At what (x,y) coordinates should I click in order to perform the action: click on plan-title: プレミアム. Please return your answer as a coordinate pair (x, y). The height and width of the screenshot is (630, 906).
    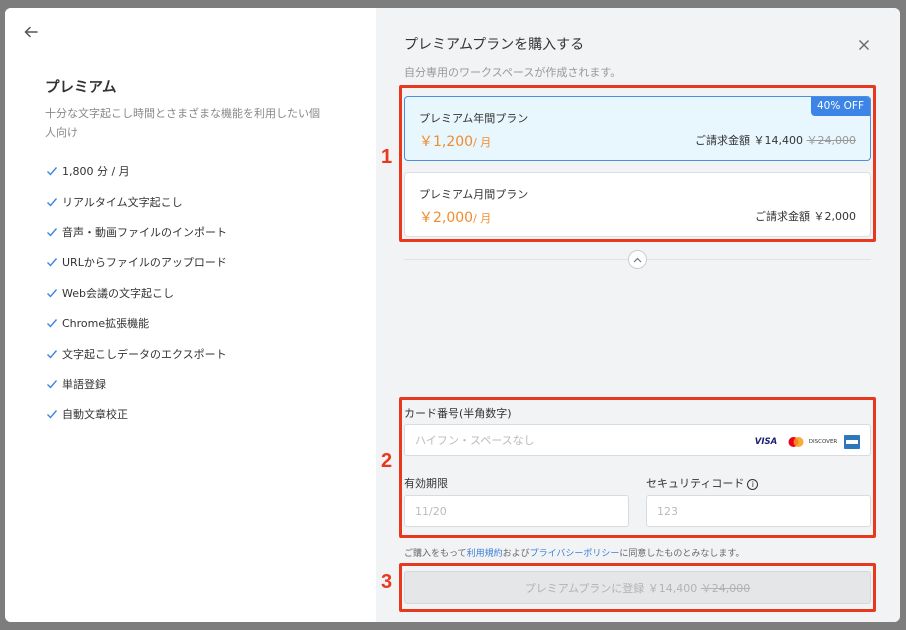
    Looking at the image, I should click on (81, 88).